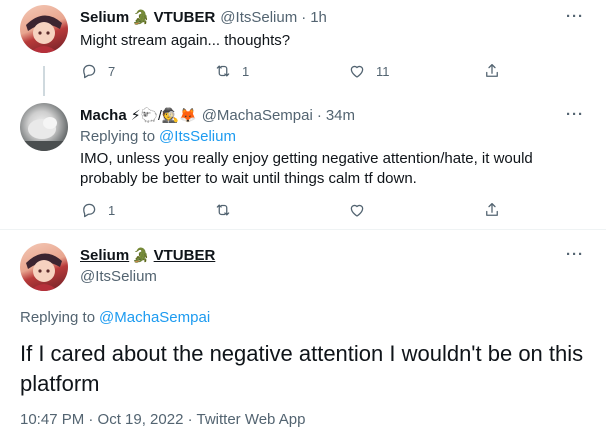 This screenshot has width=606, height=444. What do you see at coordinates (383, 71) in the screenshot?
I see `like-count: 11` at bounding box center [383, 71].